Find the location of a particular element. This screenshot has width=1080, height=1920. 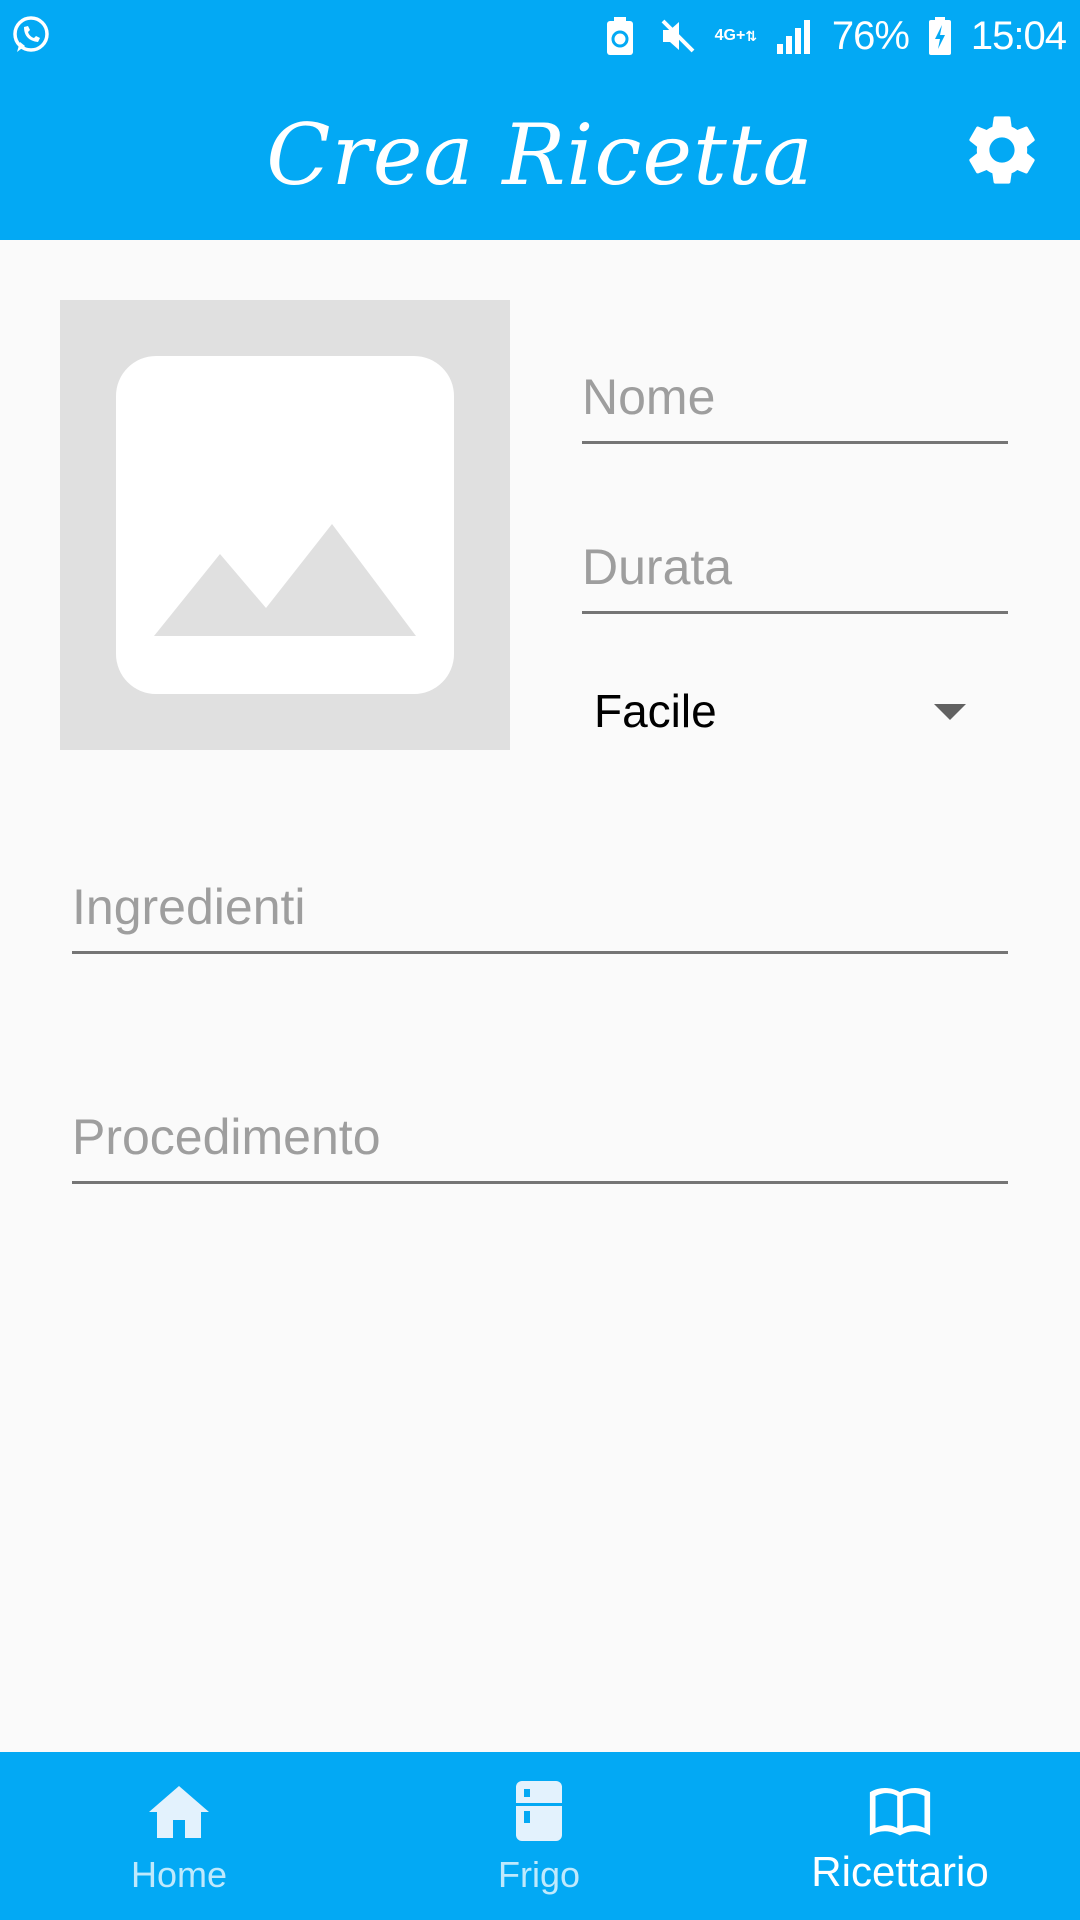

settings-button is located at coordinates (1002, 150).